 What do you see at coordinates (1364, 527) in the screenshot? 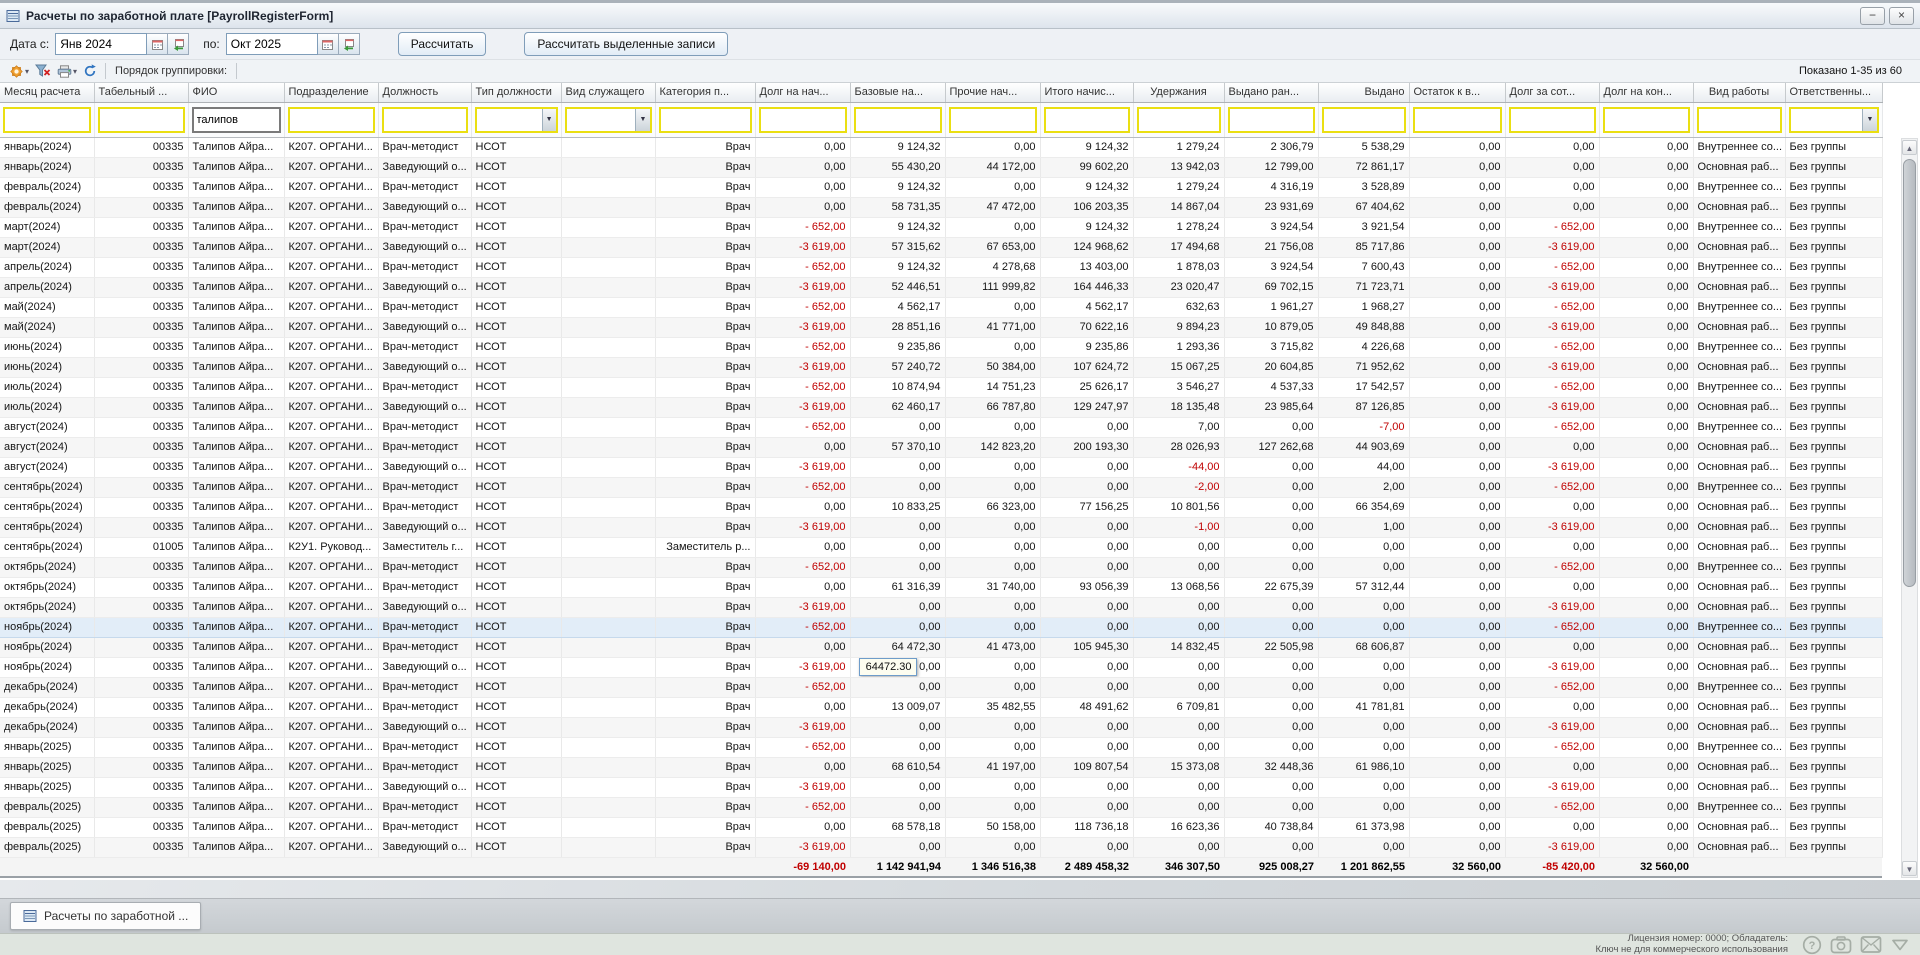
I see `cell: 1,00` at bounding box center [1364, 527].